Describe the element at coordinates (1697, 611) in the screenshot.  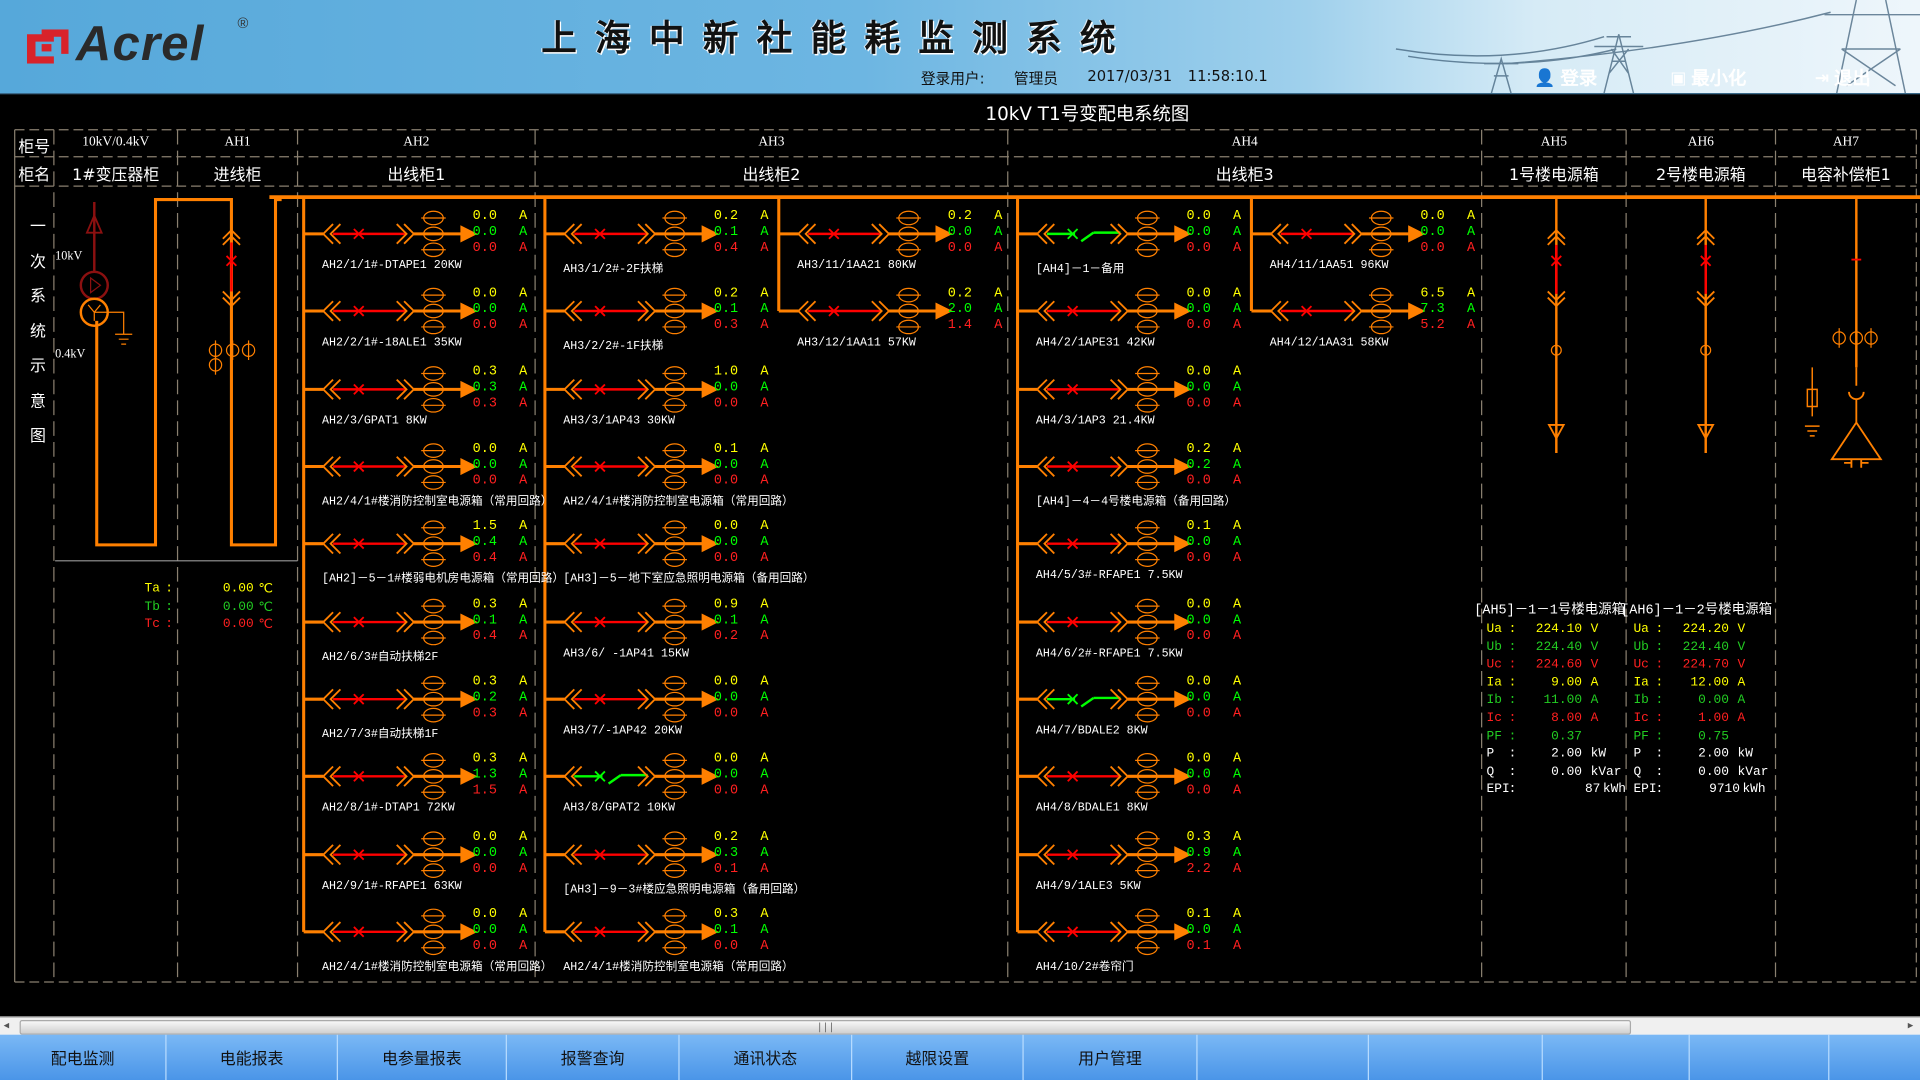
I see `meter-title: [AH6]－1－2号楼电源箱` at that location.